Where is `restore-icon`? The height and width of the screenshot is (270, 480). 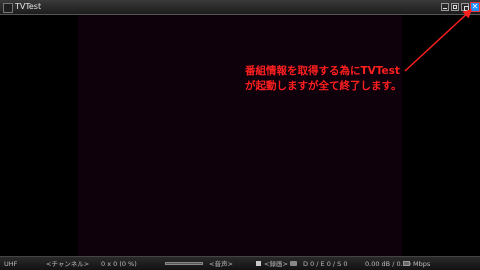 restore-icon is located at coordinates (465, 7).